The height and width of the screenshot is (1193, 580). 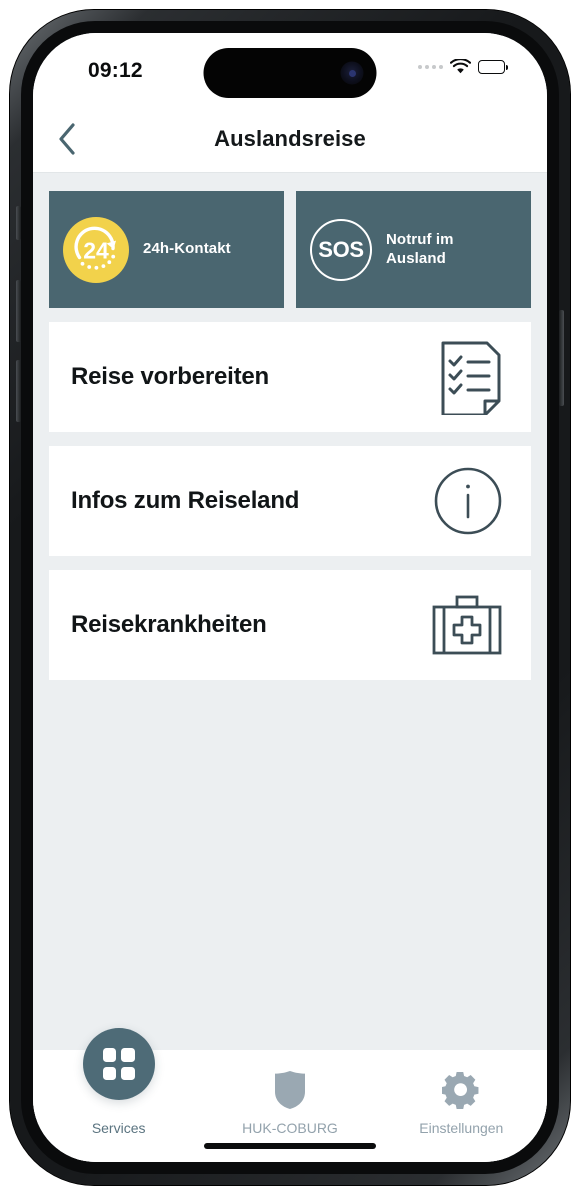 I want to click on sos-circle-icon: SOS, so click(x=341, y=249).